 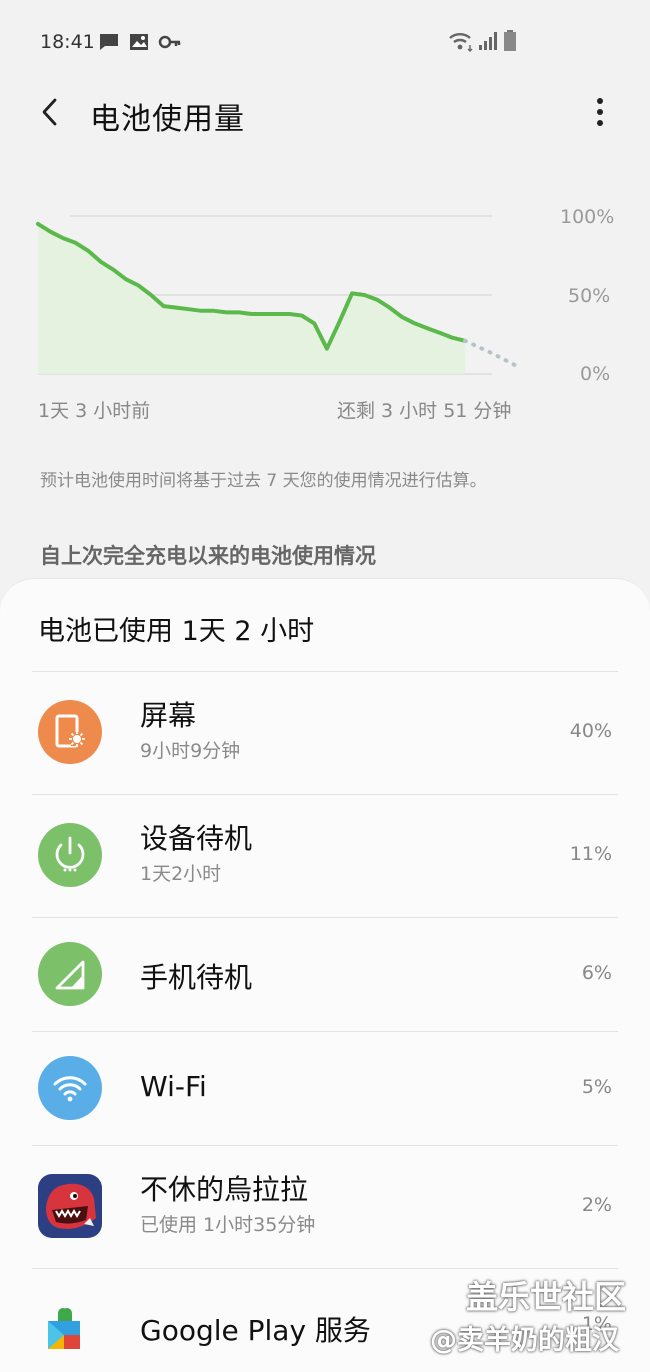 What do you see at coordinates (424, 411) in the screenshot?
I see `x-label-end: 还剩 3 小时 51 分钟` at bounding box center [424, 411].